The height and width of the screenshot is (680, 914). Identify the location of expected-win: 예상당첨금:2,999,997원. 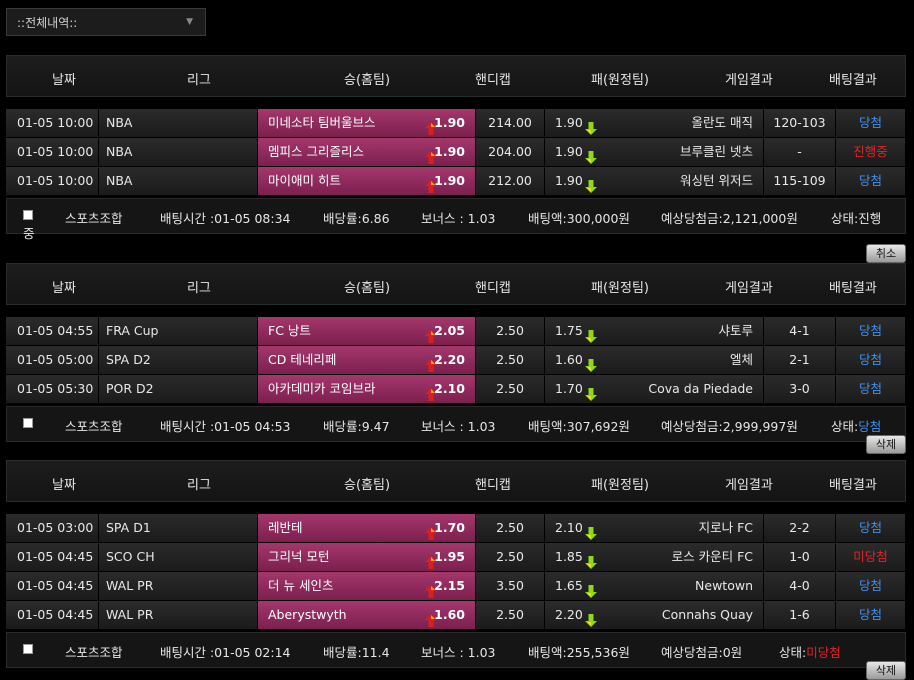
(729, 426).